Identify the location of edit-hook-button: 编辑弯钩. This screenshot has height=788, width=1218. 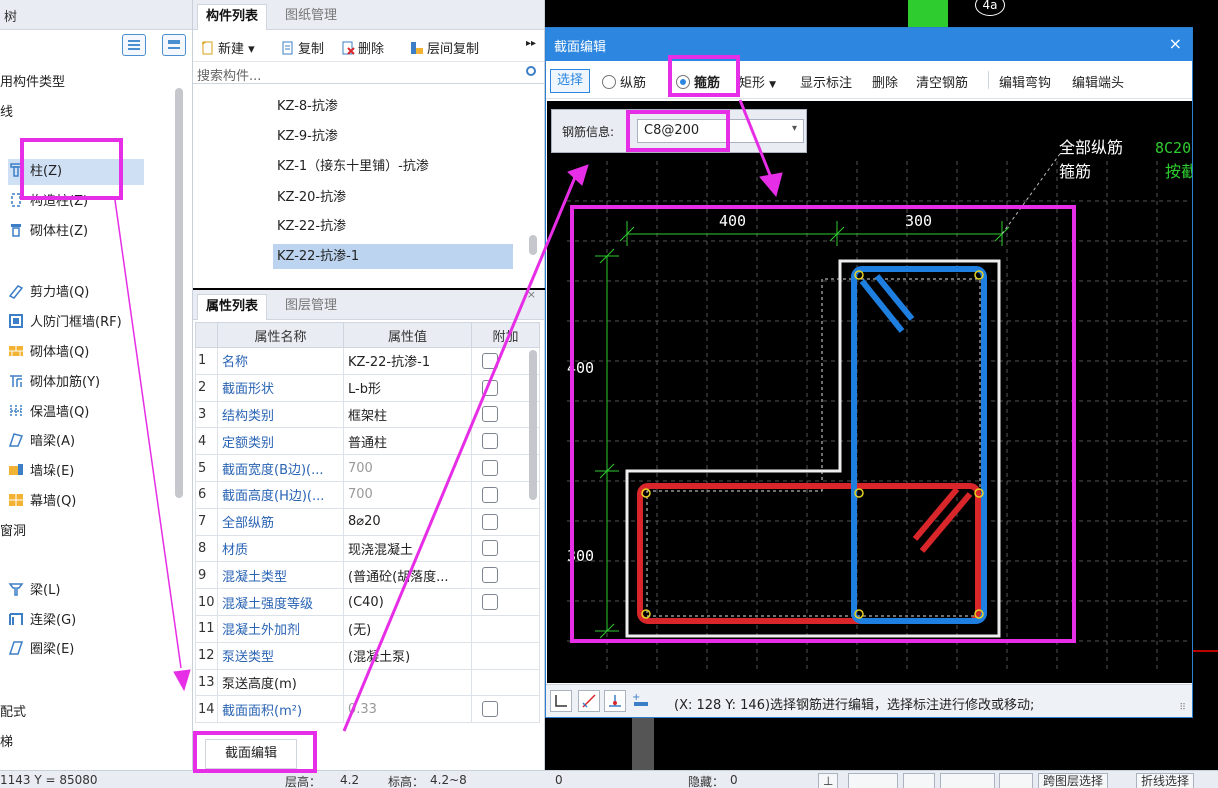
(1025, 81).